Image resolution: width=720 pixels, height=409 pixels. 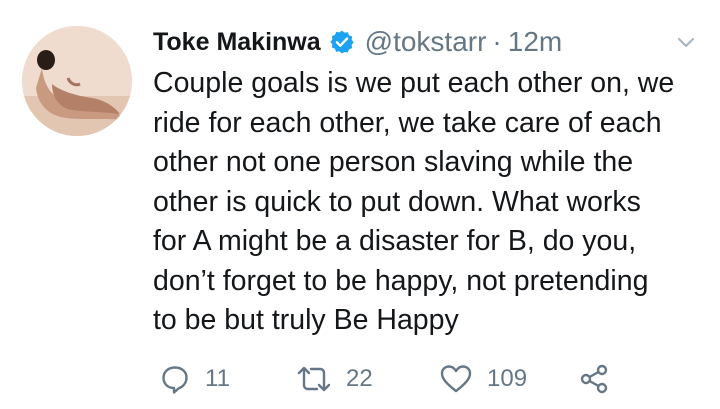 I want to click on share-icon, so click(x=594, y=379).